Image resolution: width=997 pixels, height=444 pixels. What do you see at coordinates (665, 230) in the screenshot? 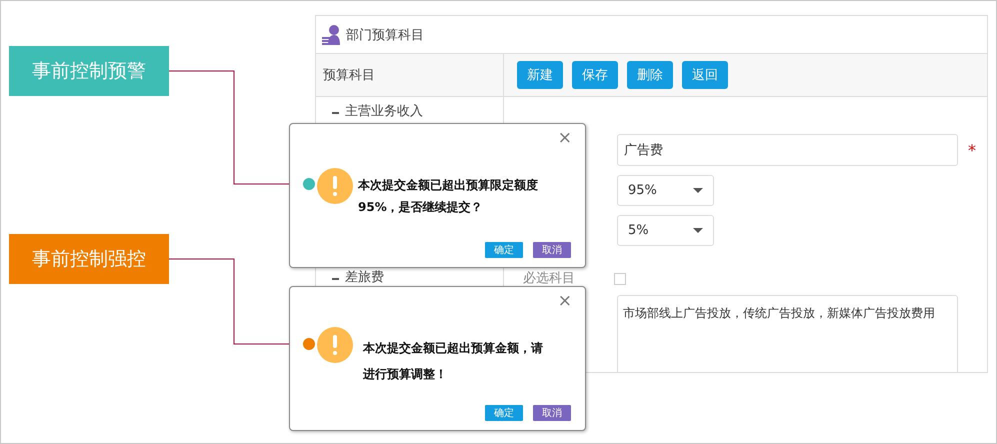
I see `dropdown: 5%` at bounding box center [665, 230].